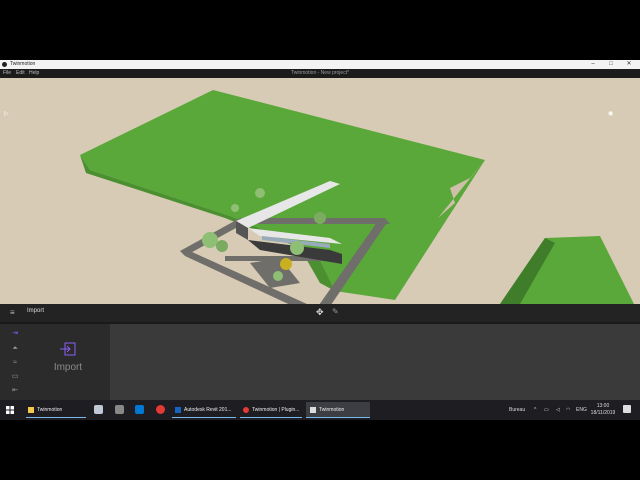 The width and height of the screenshot is (640, 480). I want to click on clock-time: 13:00, so click(603, 406).